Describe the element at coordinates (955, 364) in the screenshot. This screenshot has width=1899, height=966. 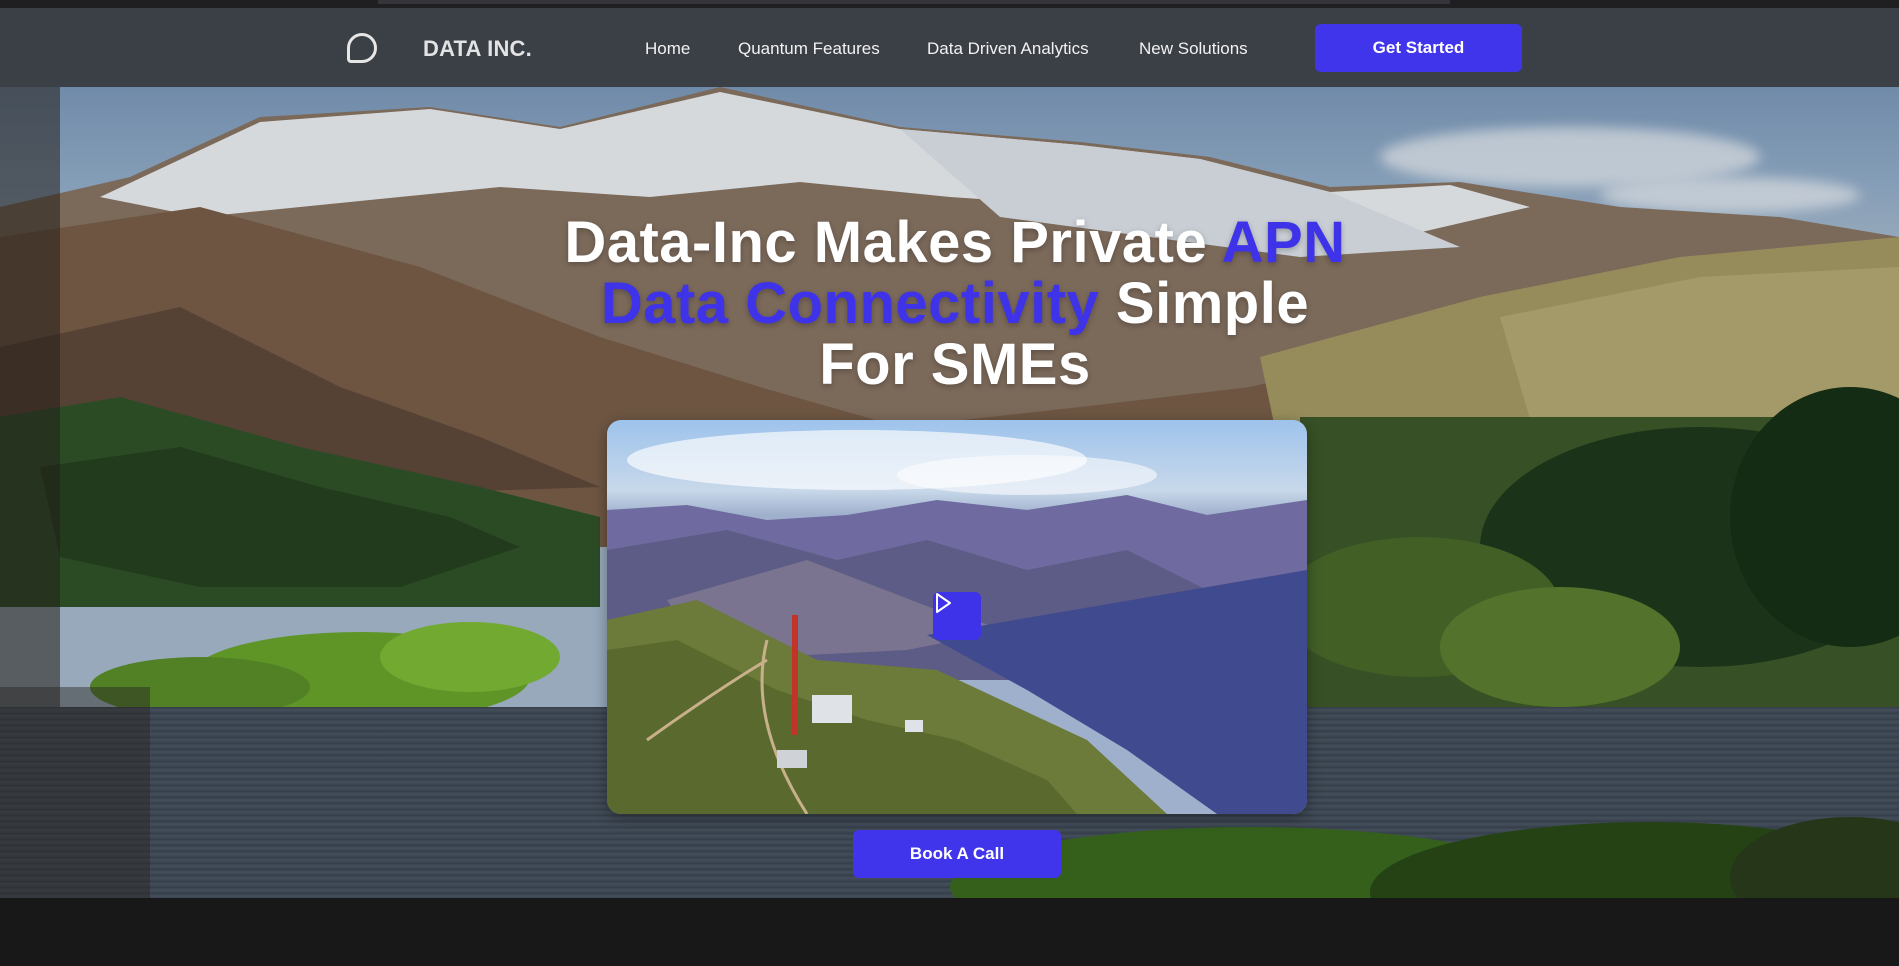
I see `headline-text-smes: For SMEs` at that location.